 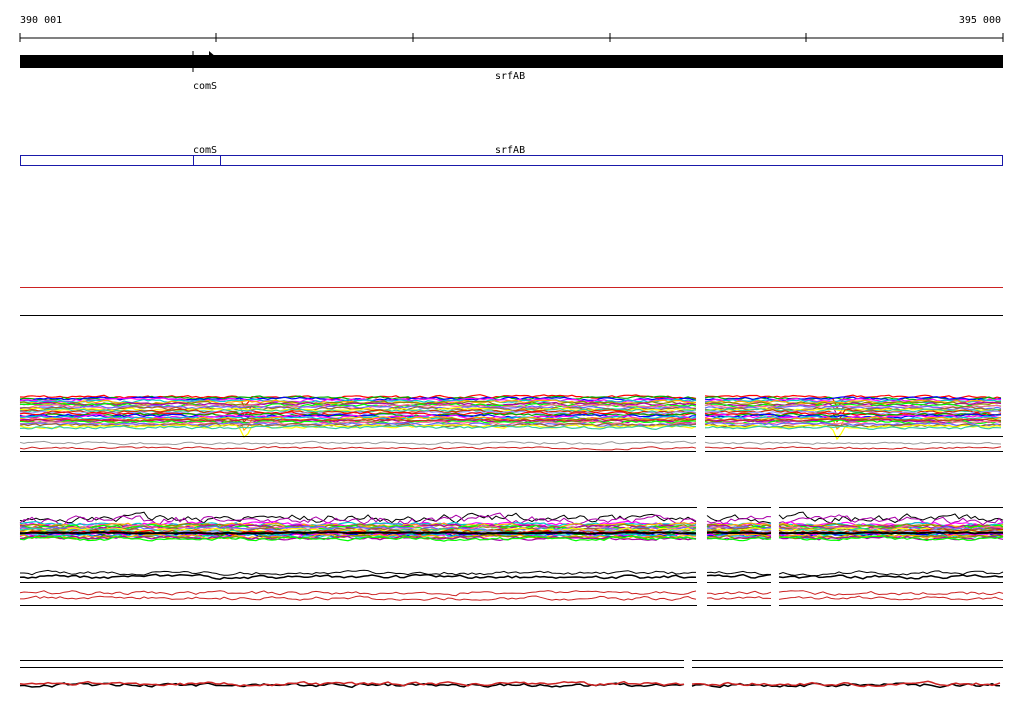 I want to click on gene-srfAB-bar, so click(x=511, y=61).